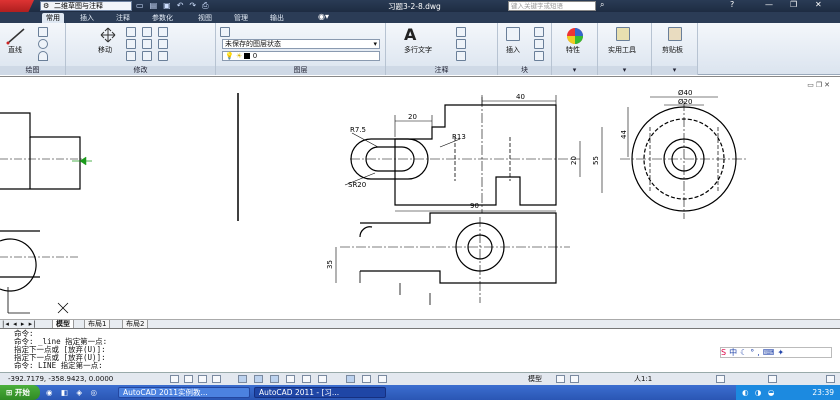 The height and width of the screenshot is (400, 840). I want to click on dim-diameter-20: Ø20, so click(685, 102).